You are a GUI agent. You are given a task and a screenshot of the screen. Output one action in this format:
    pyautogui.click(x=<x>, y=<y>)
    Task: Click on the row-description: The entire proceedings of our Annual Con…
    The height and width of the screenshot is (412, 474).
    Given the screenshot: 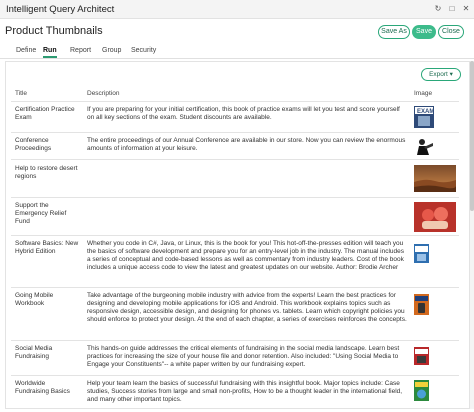 What is the action you would take?
    pyautogui.click(x=246, y=144)
    